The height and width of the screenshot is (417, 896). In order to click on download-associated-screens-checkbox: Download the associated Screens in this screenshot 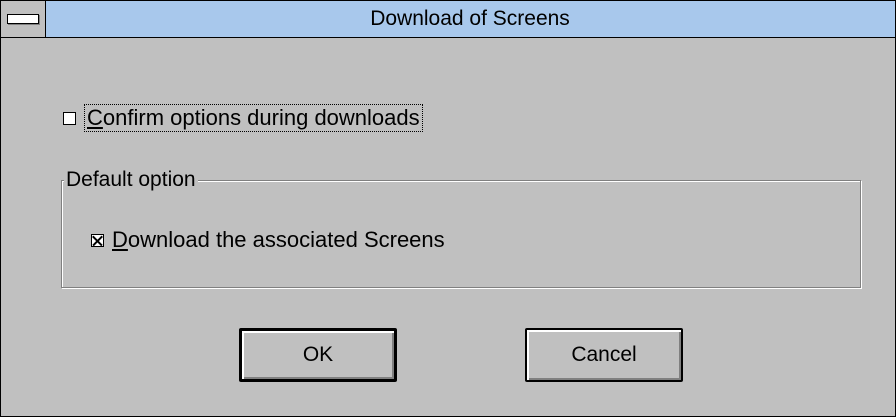, I will do `click(268, 240)`.